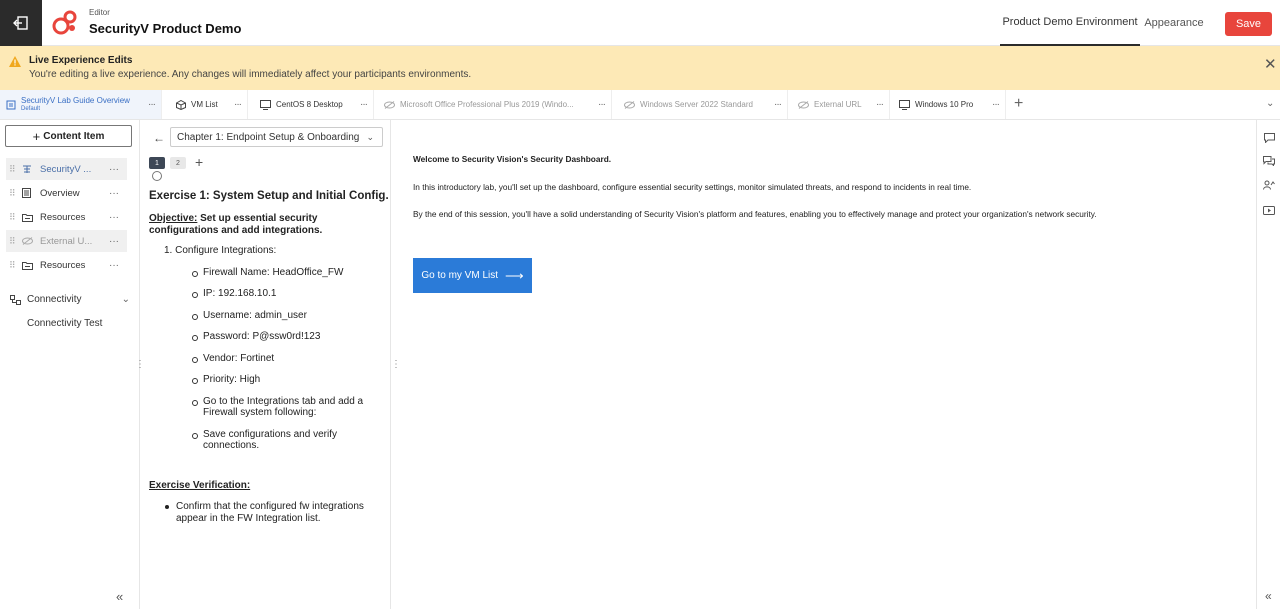  I want to click on tab-vm-list: VM List ···, so click(205, 104).